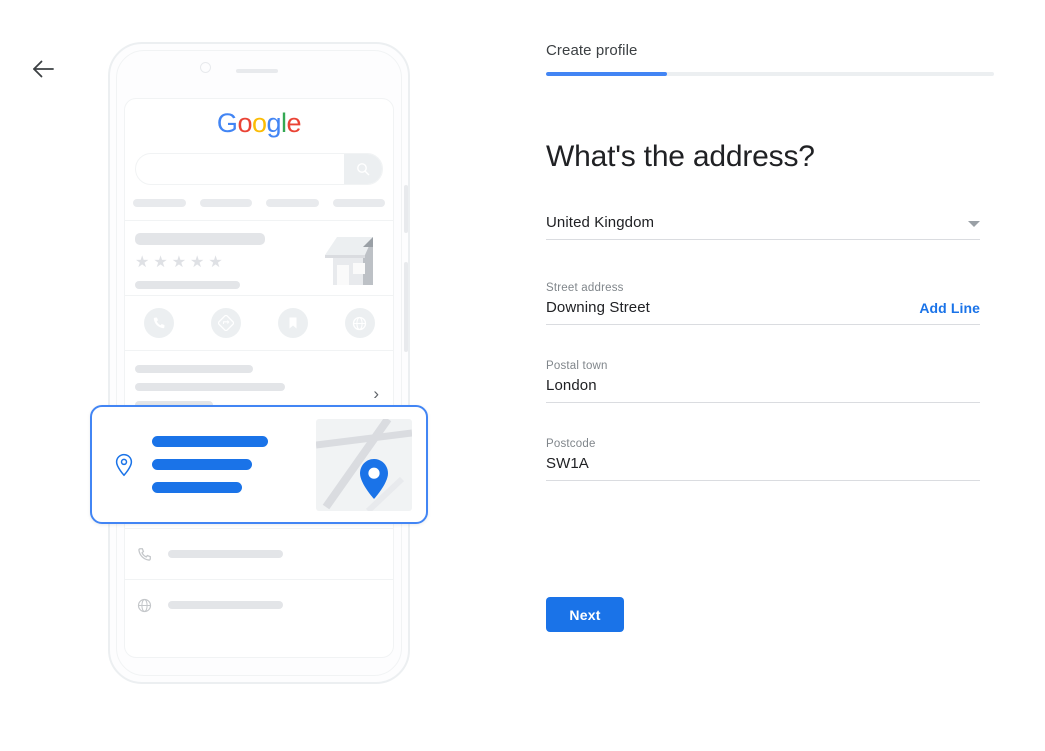  What do you see at coordinates (571, 444) in the screenshot?
I see `postcode-label: Postcode` at bounding box center [571, 444].